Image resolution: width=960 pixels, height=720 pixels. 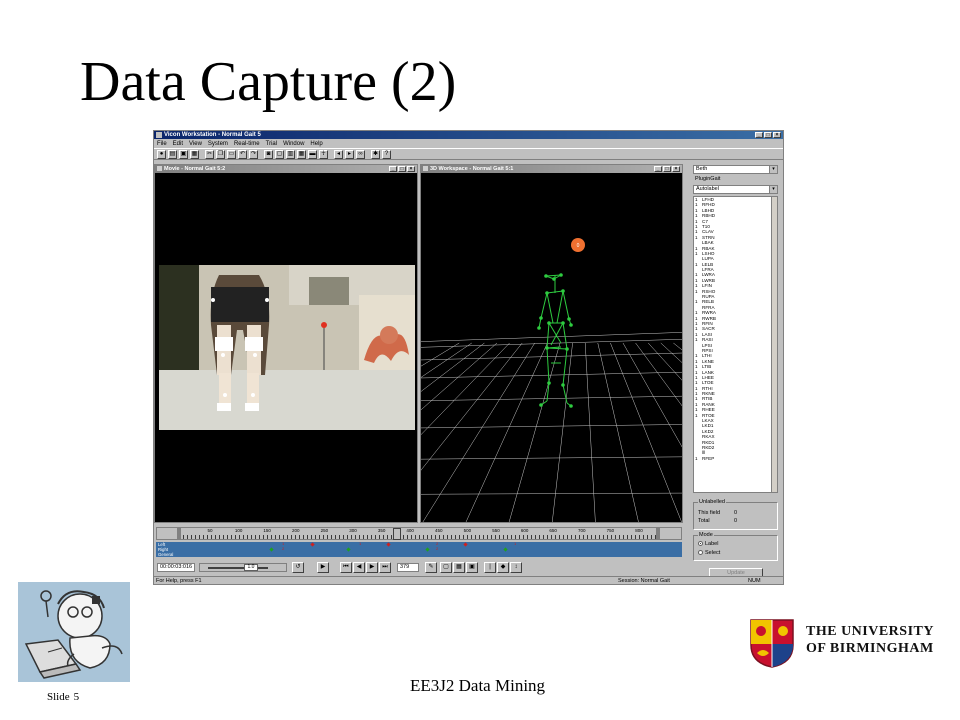 What do you see at coordinates (218, 144) in the screenshot?
I see `menu-system: System` at bounding box center [218, 144].